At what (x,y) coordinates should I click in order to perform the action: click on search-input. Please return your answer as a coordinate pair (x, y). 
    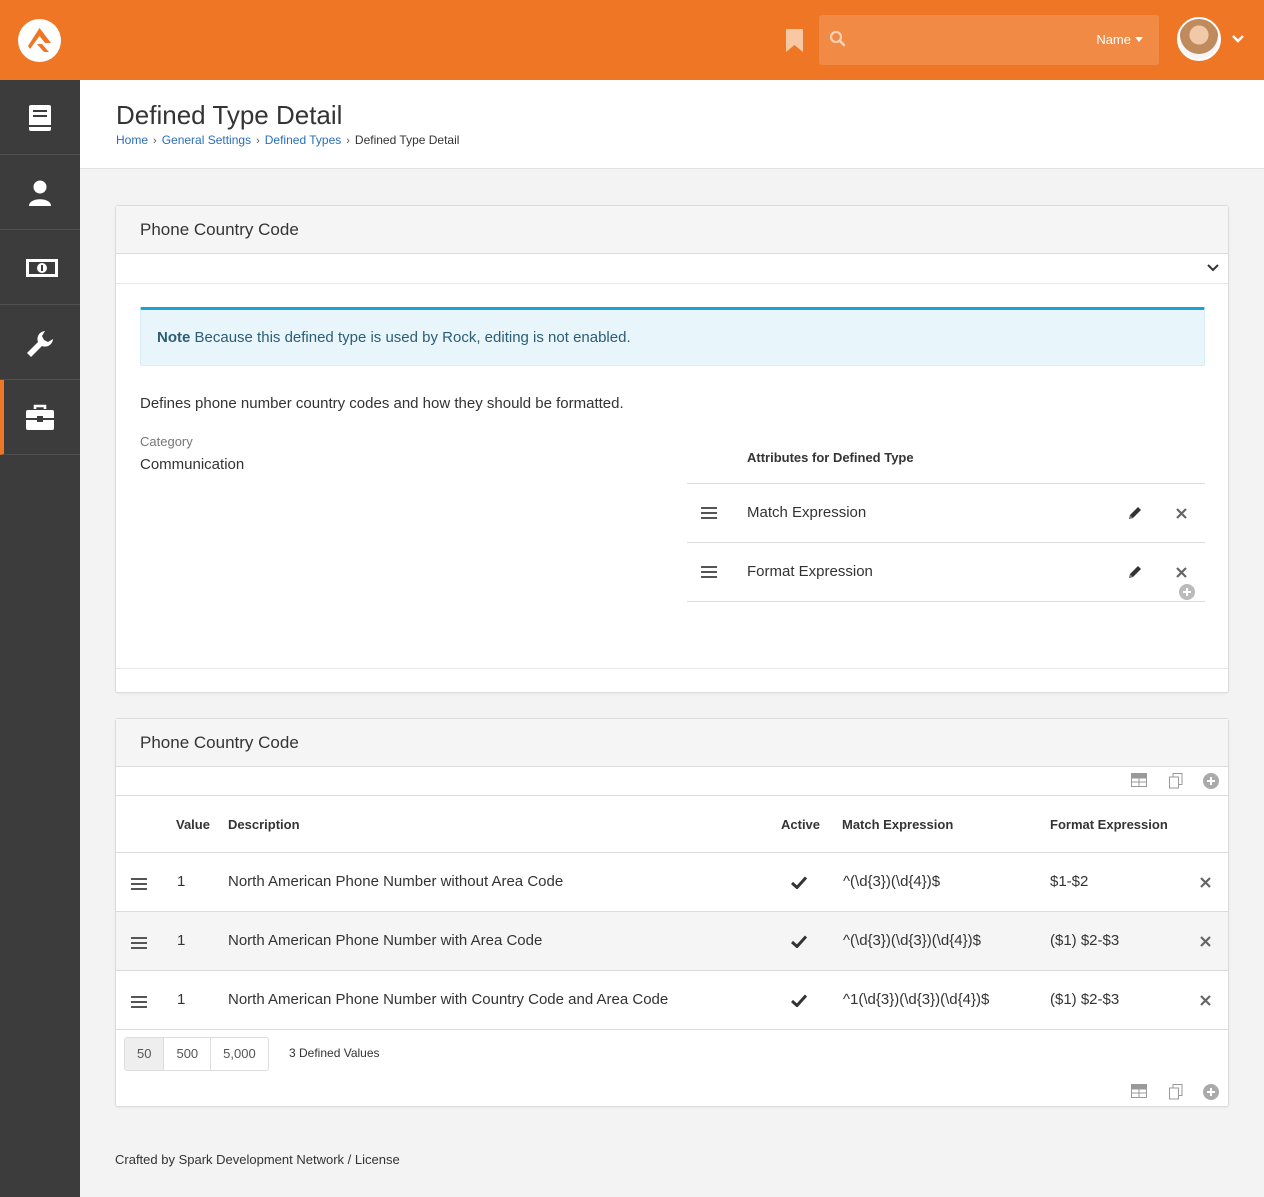
    Looking at the image, I should click on (969, 40).